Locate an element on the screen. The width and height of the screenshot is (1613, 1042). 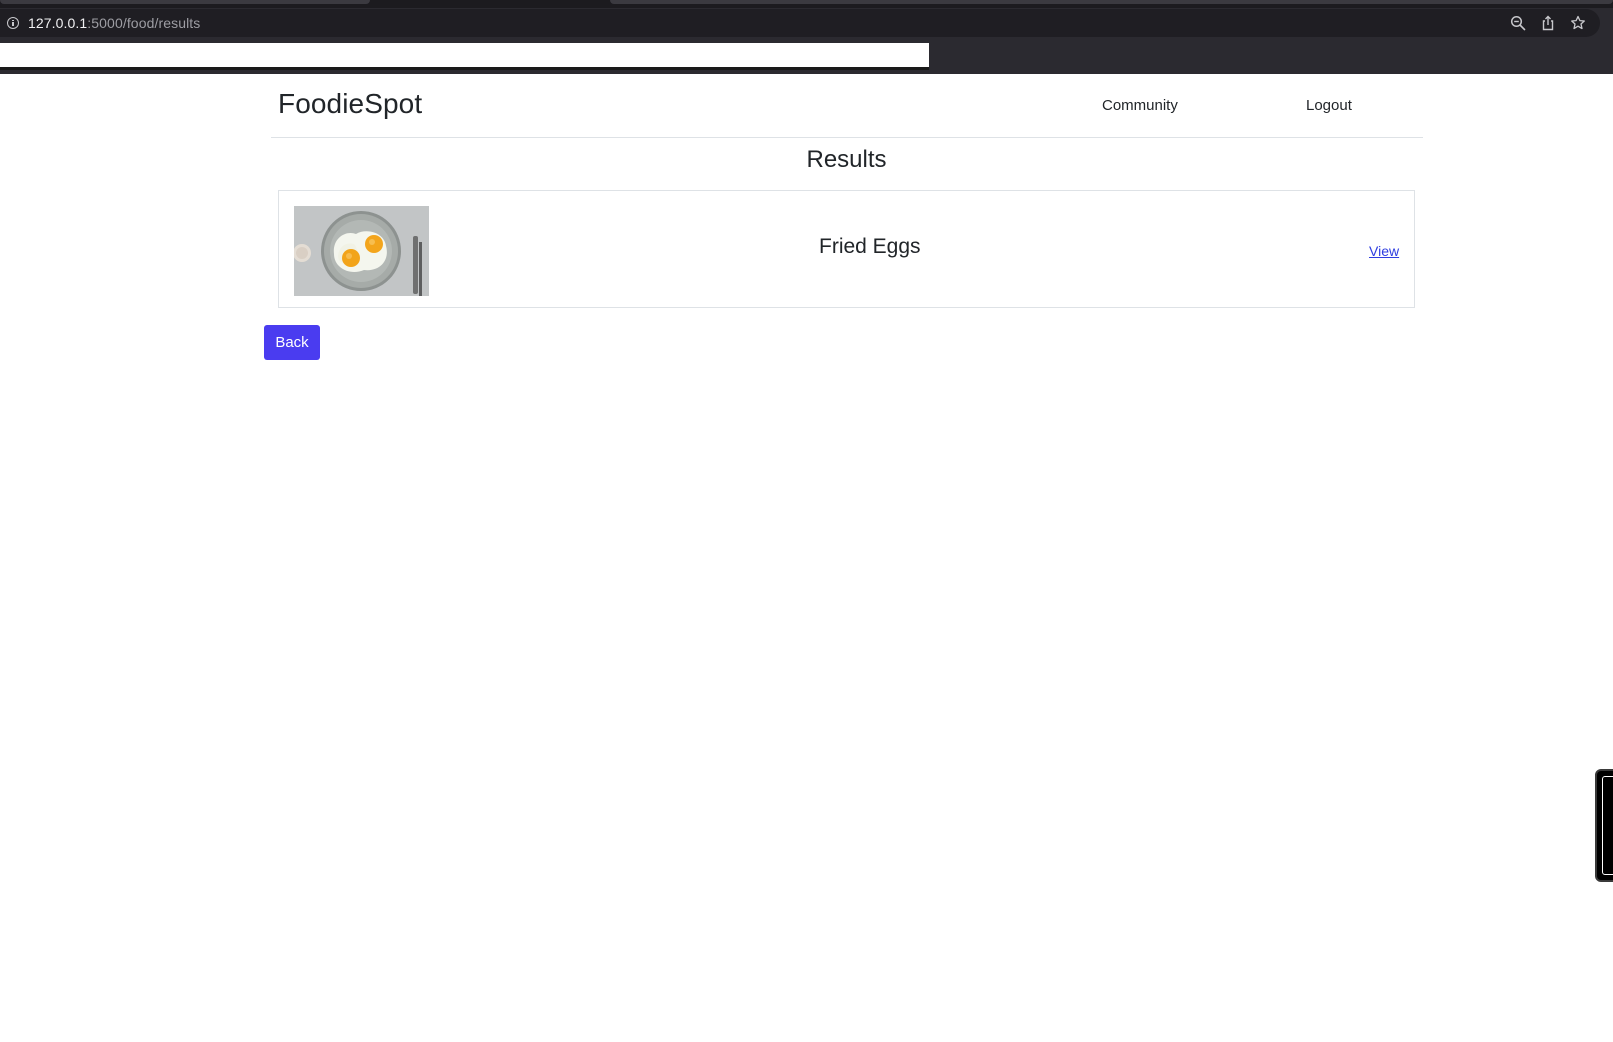
brand-logo: FoodieSpot is located at coordinates (350, 104).